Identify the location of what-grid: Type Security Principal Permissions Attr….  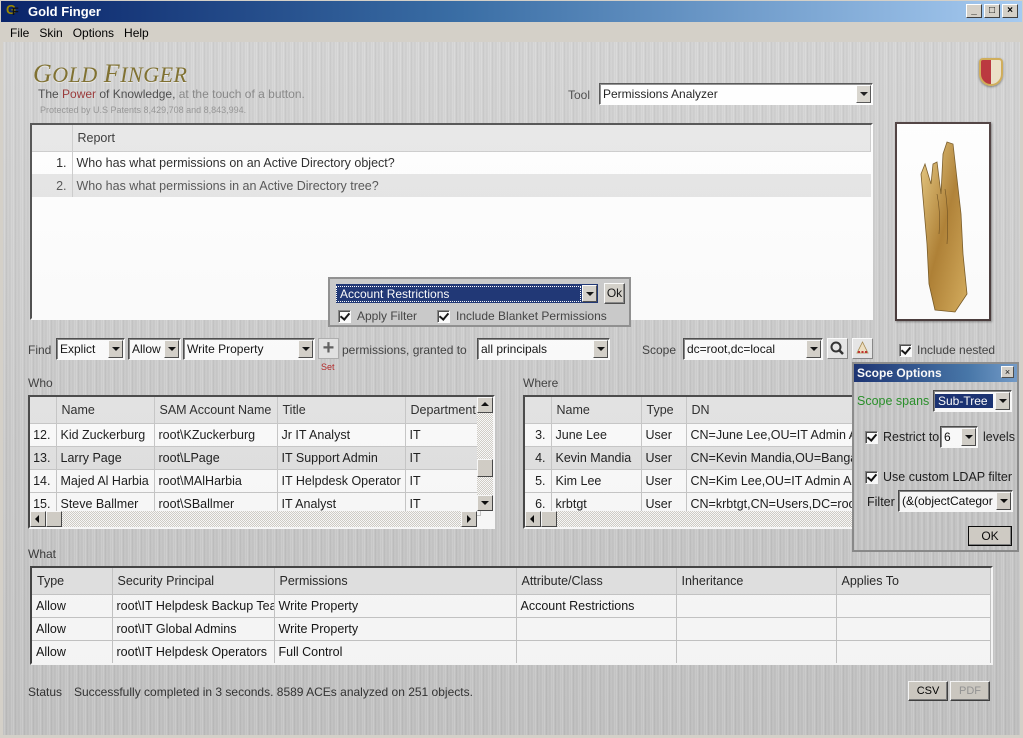
(511, 615).